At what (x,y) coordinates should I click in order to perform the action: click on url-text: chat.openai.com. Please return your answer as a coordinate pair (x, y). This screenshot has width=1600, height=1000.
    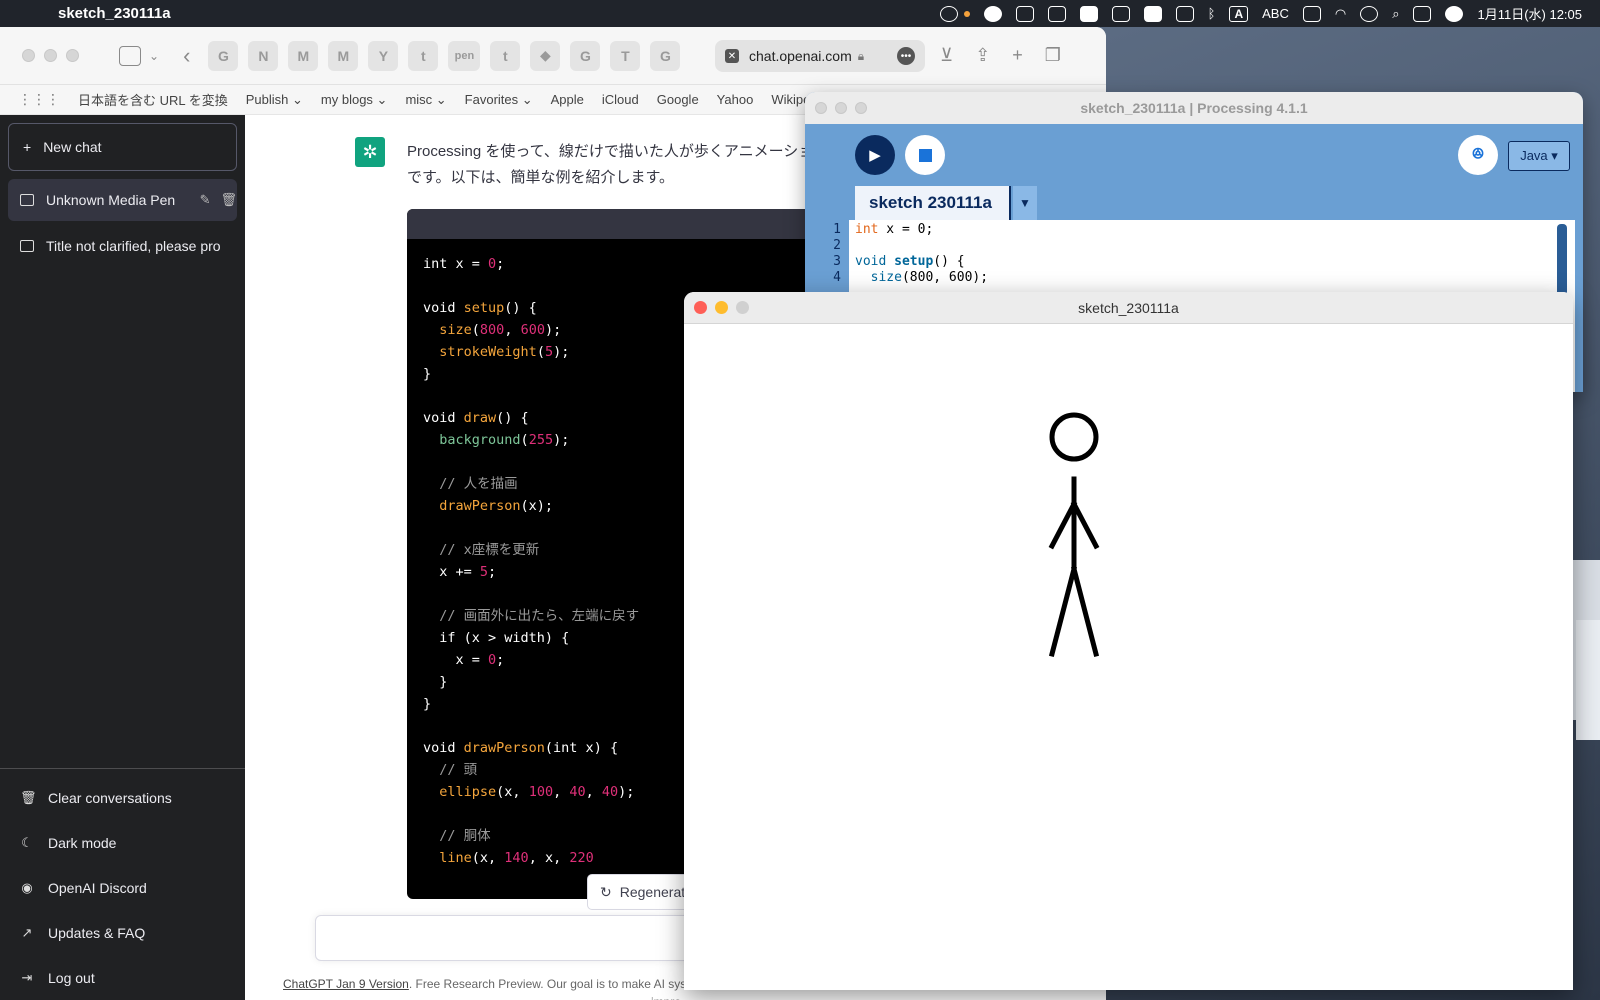
    Looking at the image, I should click on (800, 56).